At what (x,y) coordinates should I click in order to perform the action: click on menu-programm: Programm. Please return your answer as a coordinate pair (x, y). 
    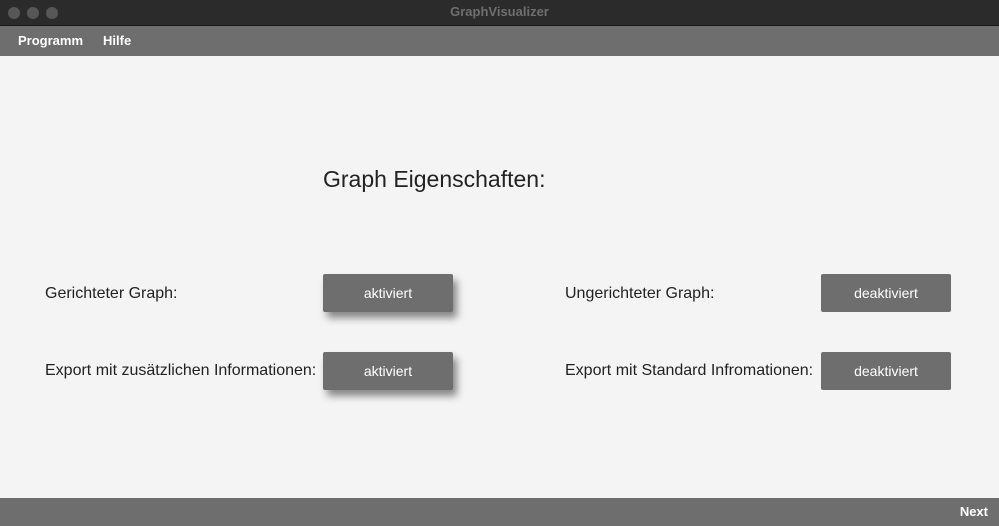
    Looking at the image, I should click on (50, 41).